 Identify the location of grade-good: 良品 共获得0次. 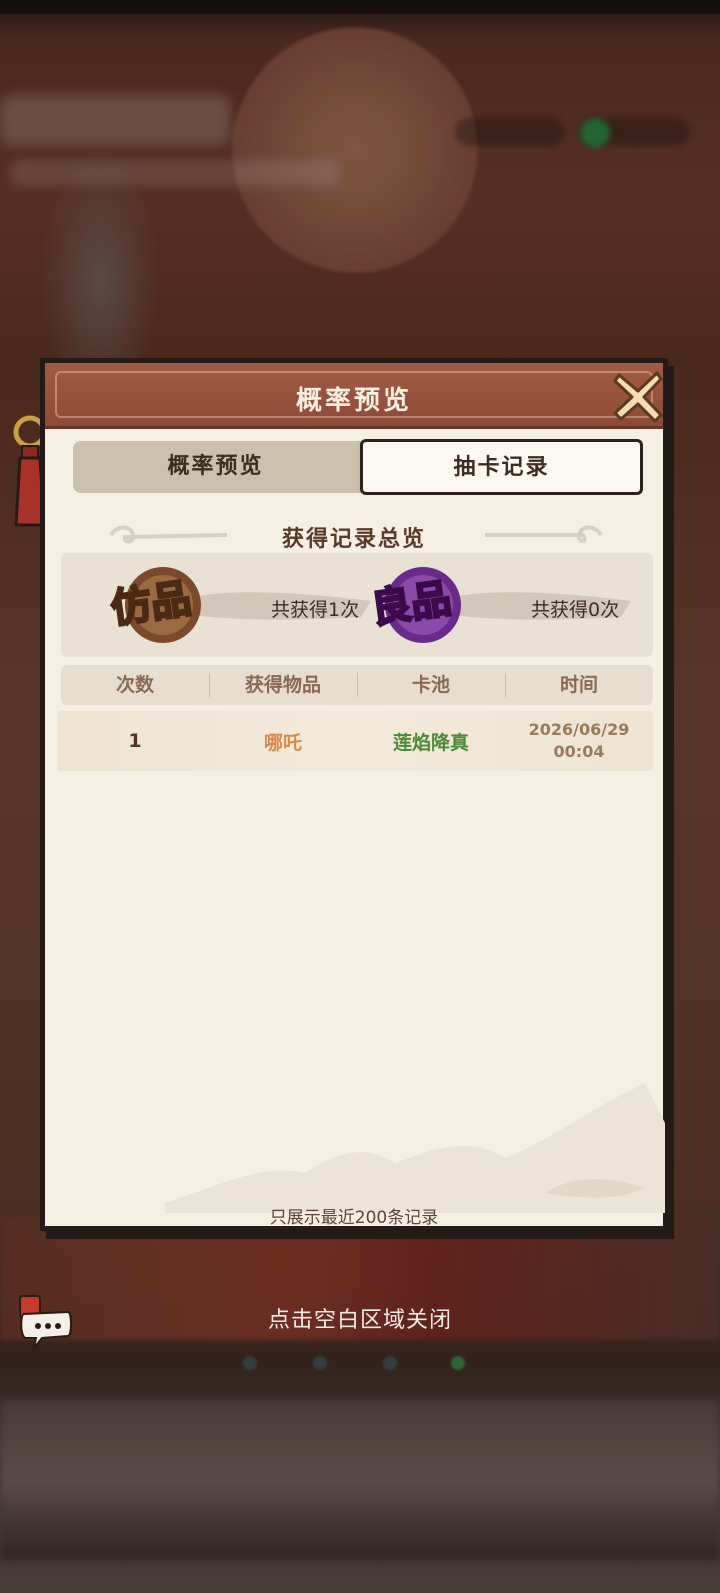
(501, 605).